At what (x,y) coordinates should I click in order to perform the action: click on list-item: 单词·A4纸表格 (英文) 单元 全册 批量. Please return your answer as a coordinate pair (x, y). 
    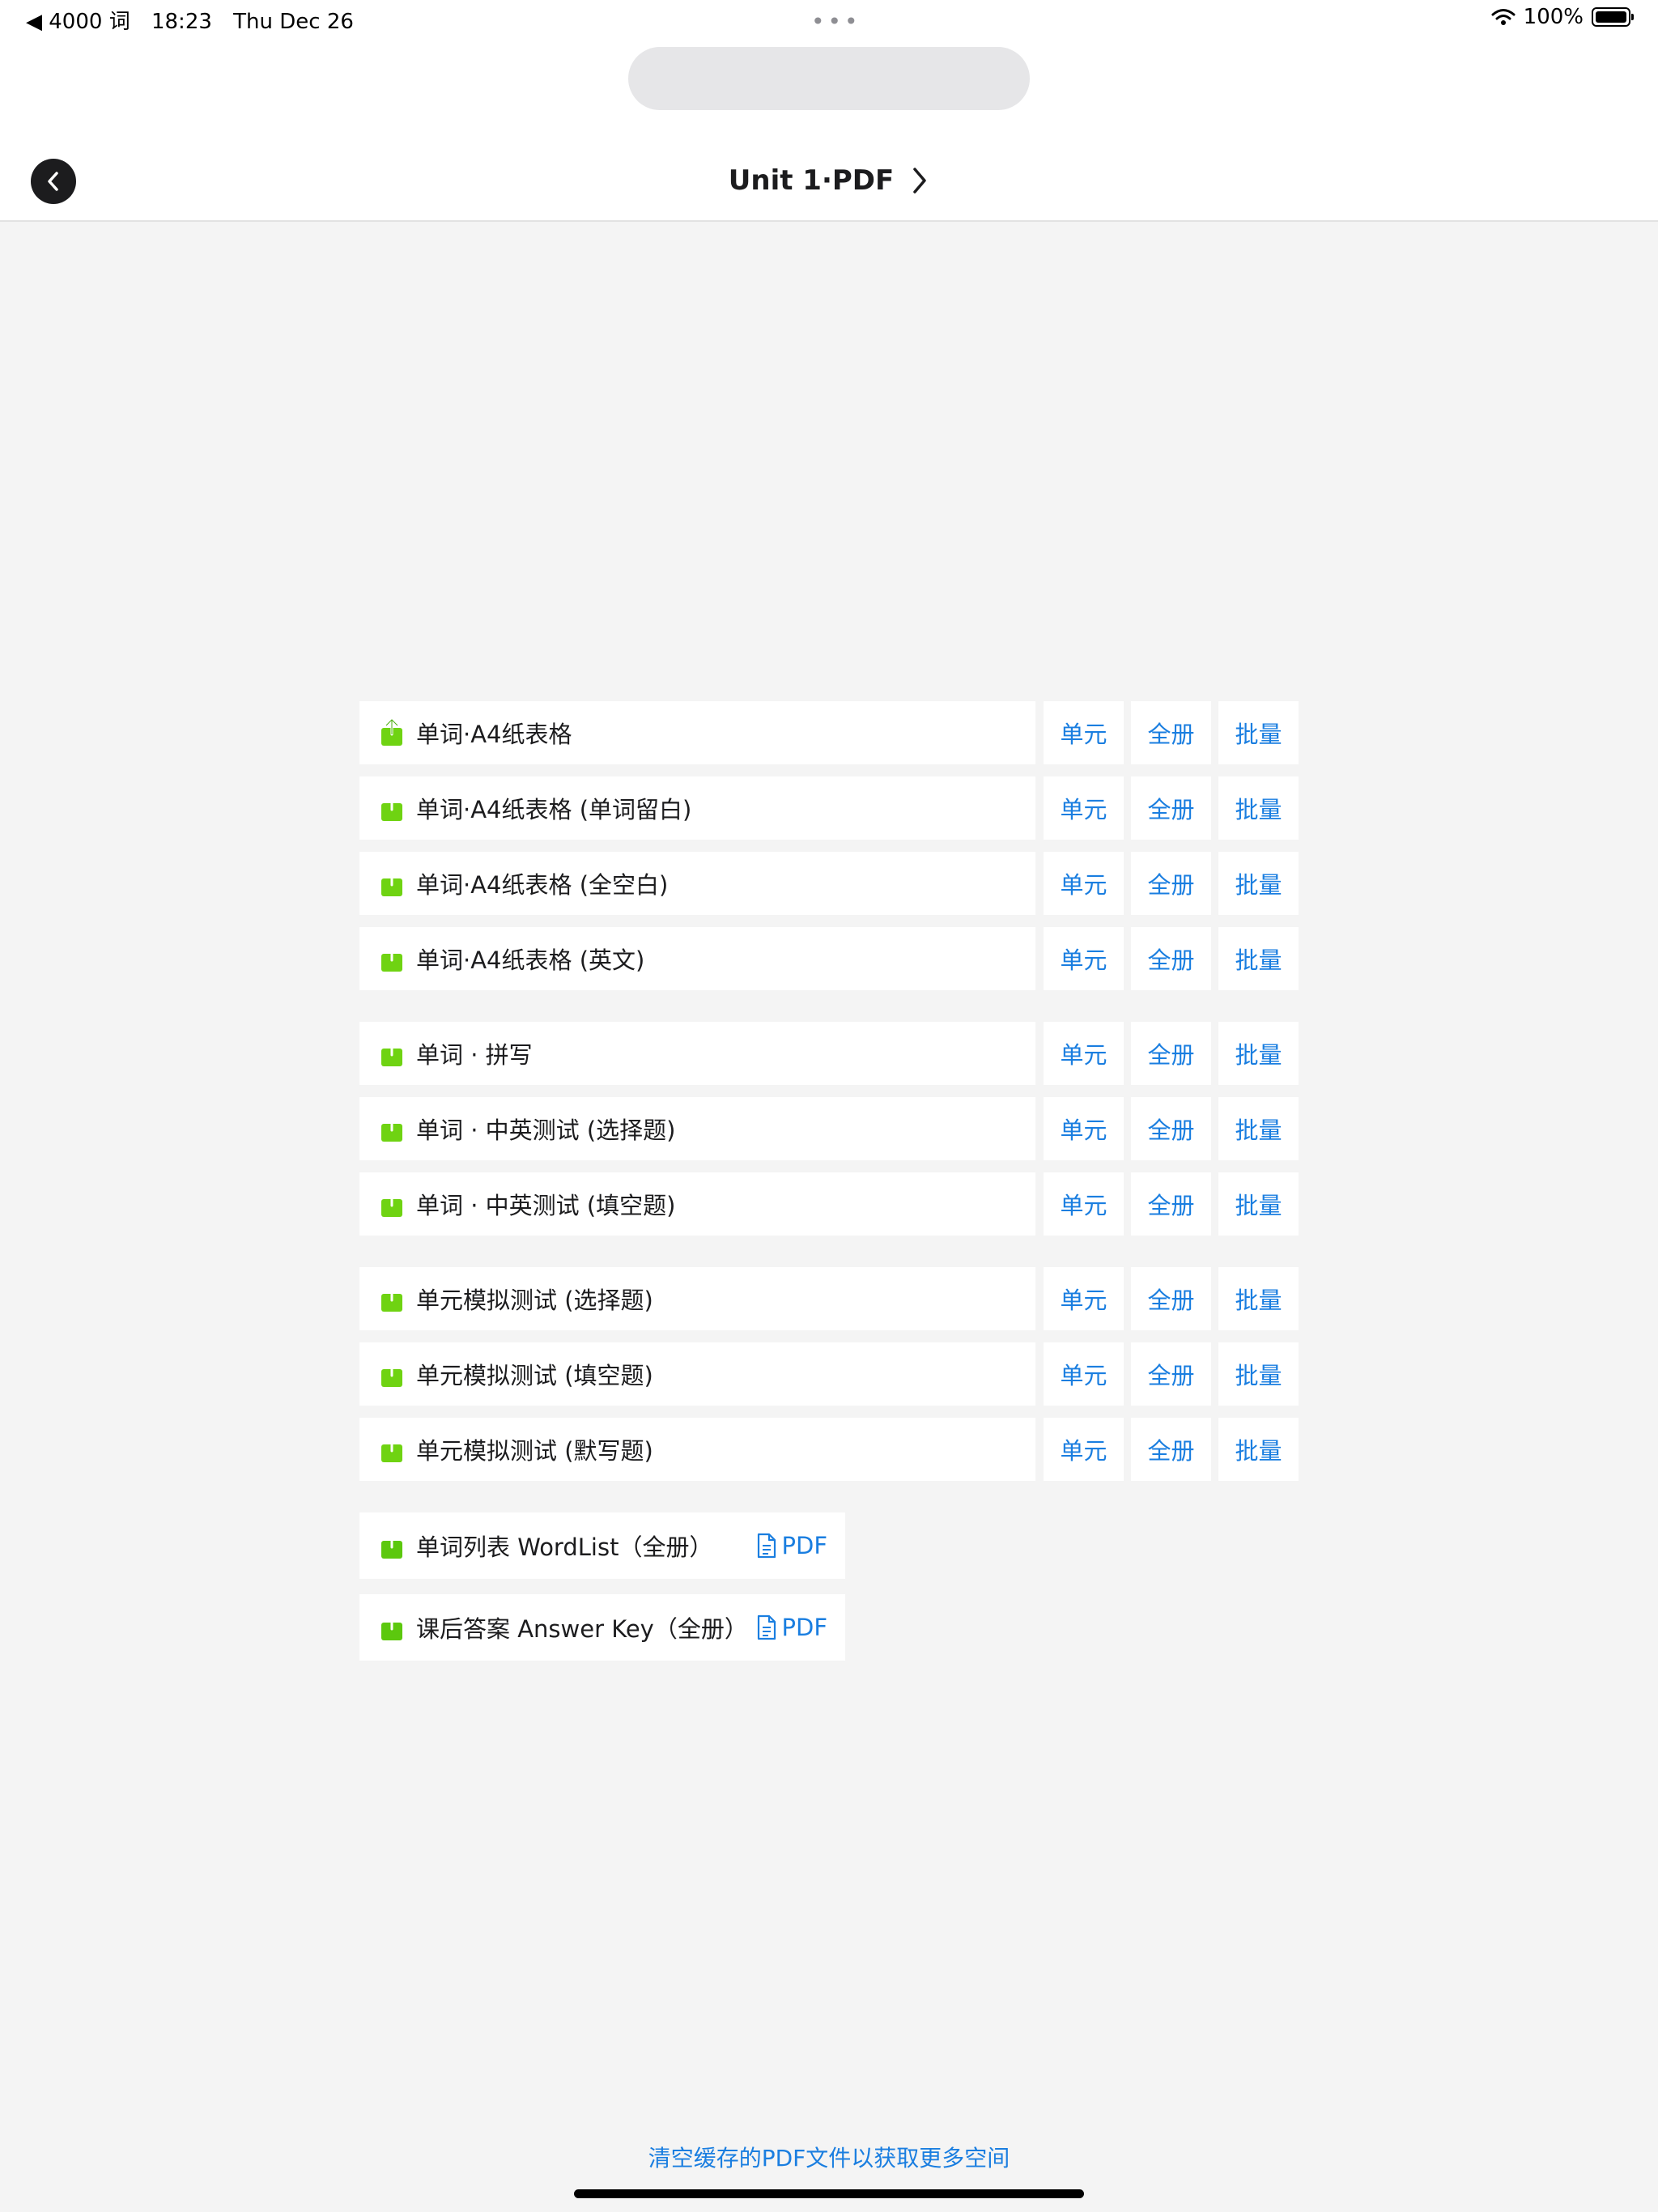
    Looking at the image, I should click on (829, 959).